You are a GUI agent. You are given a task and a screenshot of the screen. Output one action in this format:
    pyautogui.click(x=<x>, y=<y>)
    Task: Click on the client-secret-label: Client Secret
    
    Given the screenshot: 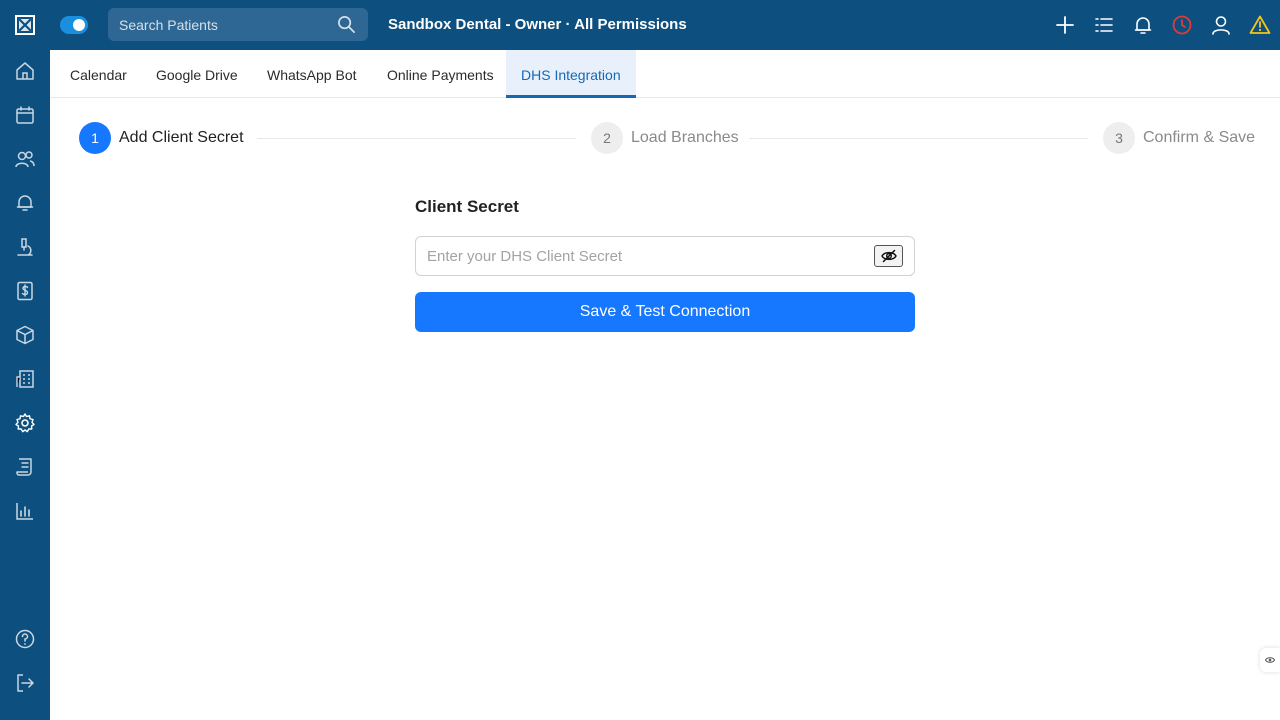 What is the action you would take?
    pyautogui.click(x=467, y=206)
    